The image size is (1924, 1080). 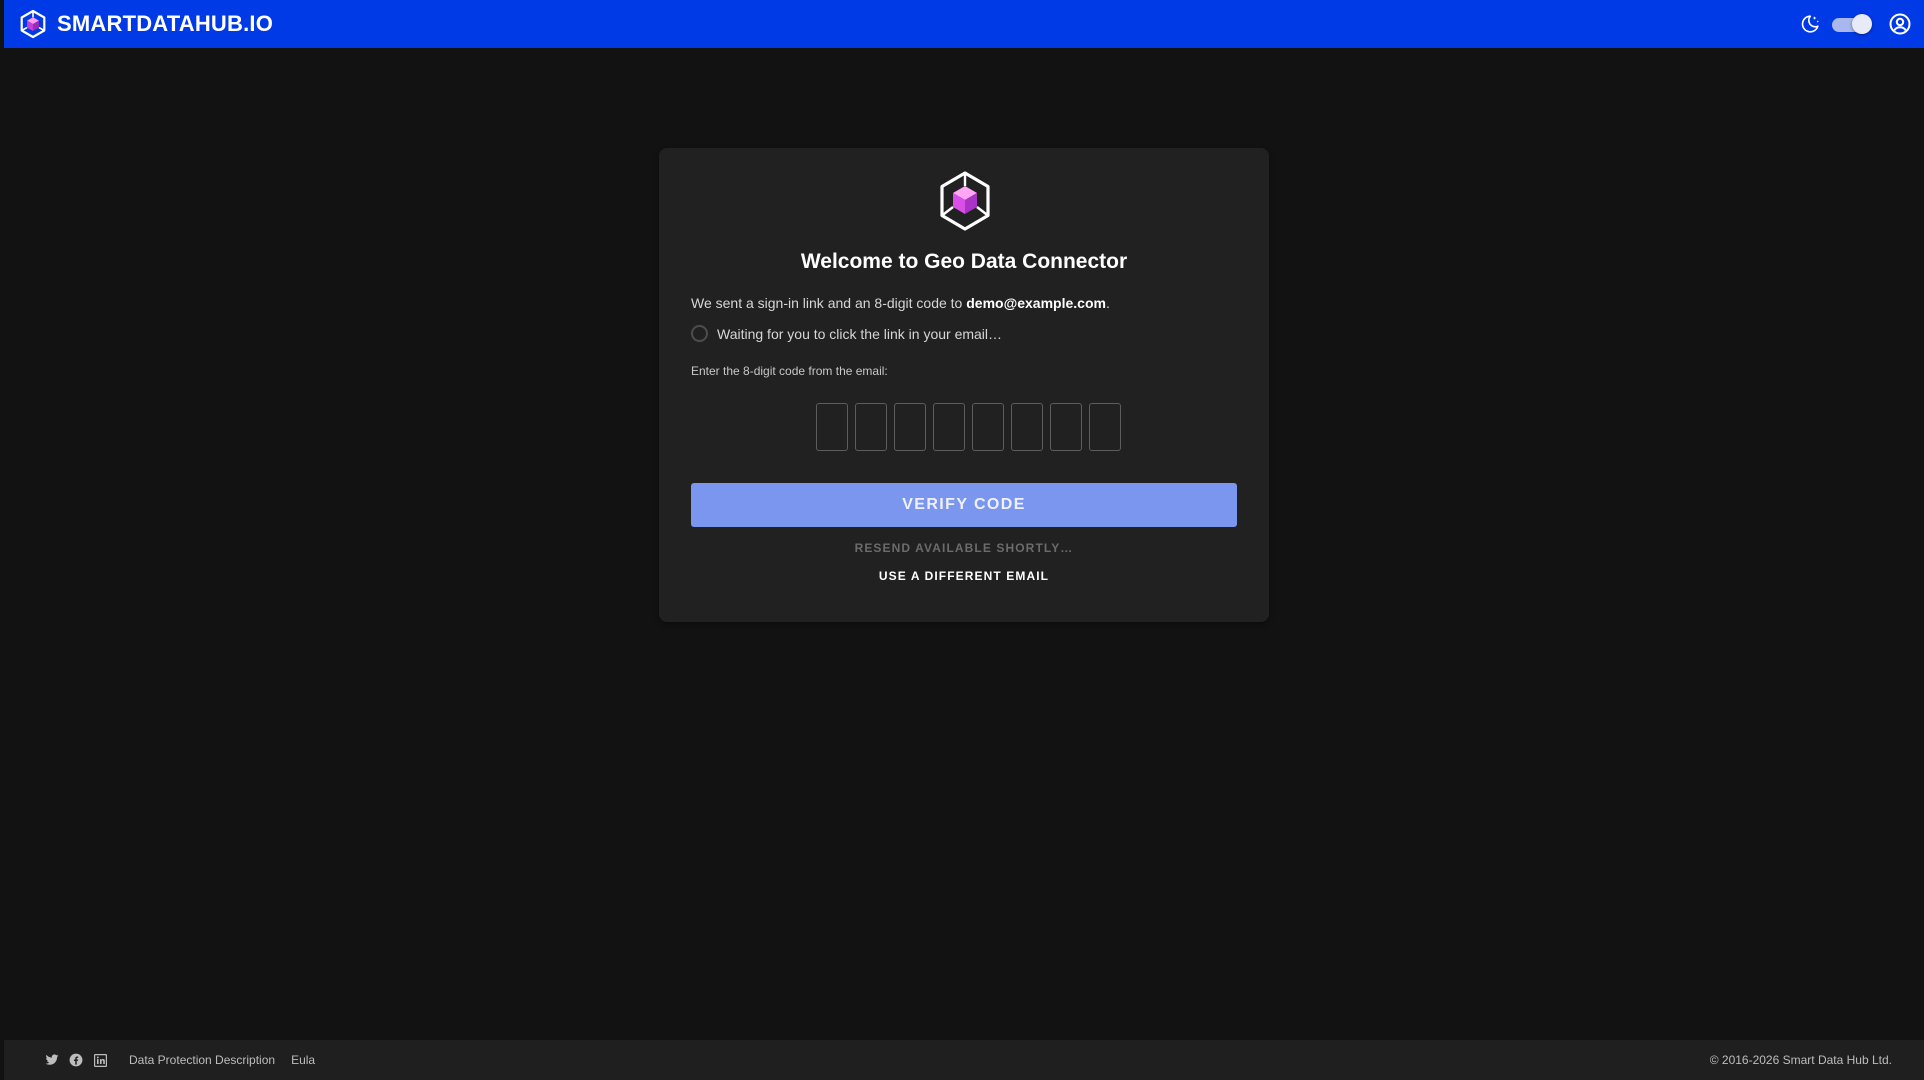 I want to click on theme-mode-button, so click(x=1810, y=24).